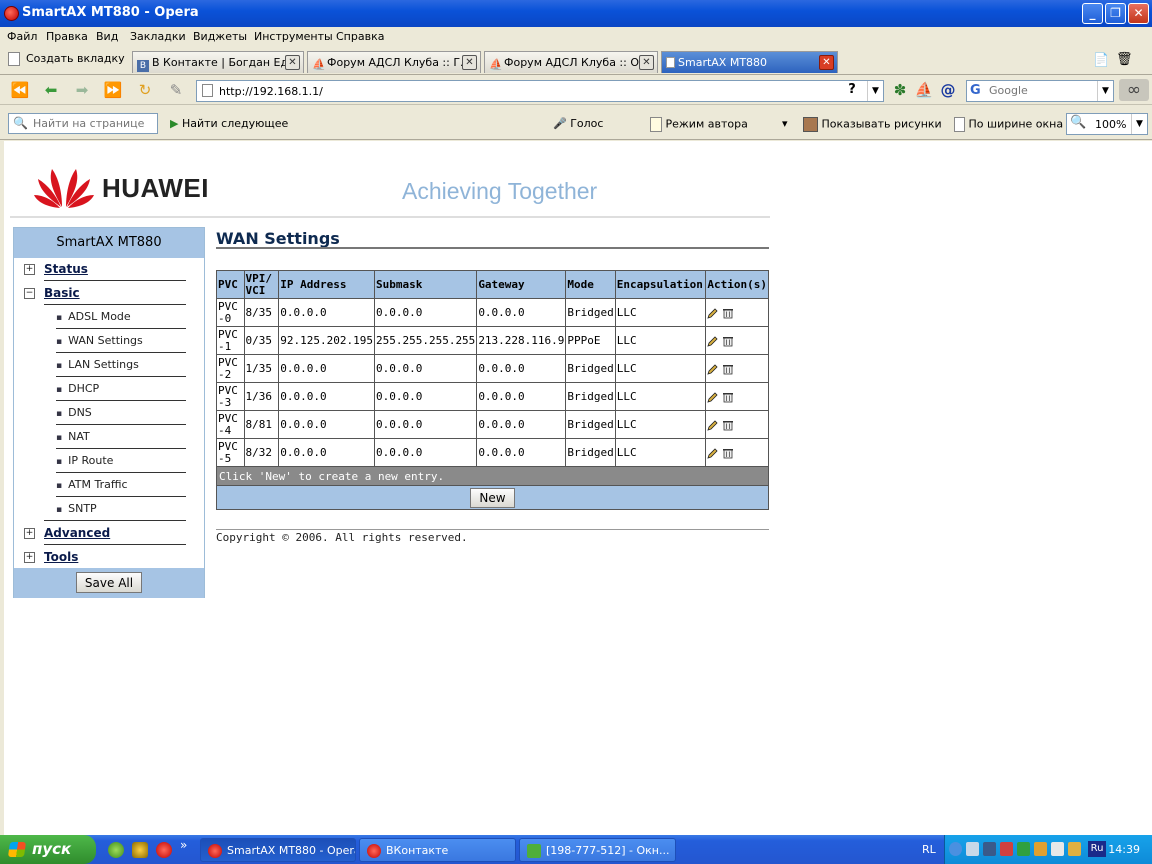  What do you see at coordinates (62, 293) in the screenshot?
I see `sidebar-item-basic: Basic` at bounding box center [62, 293].